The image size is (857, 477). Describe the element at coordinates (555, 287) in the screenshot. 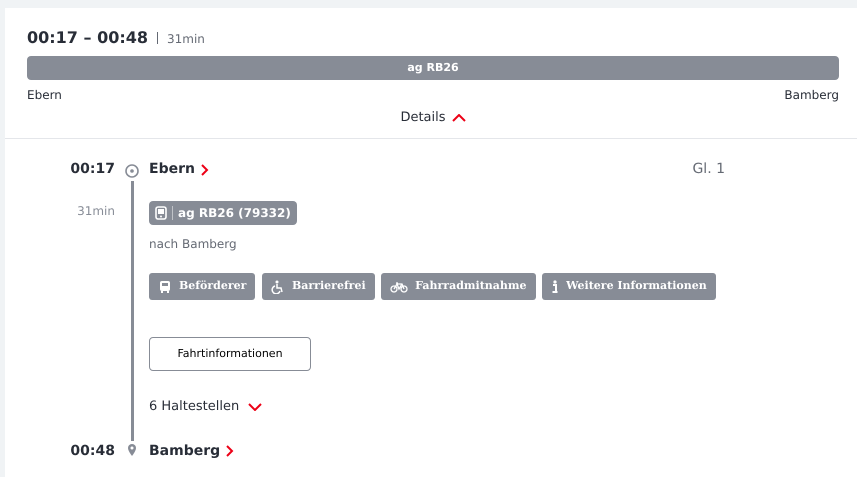

I see `info-icon` at that location.